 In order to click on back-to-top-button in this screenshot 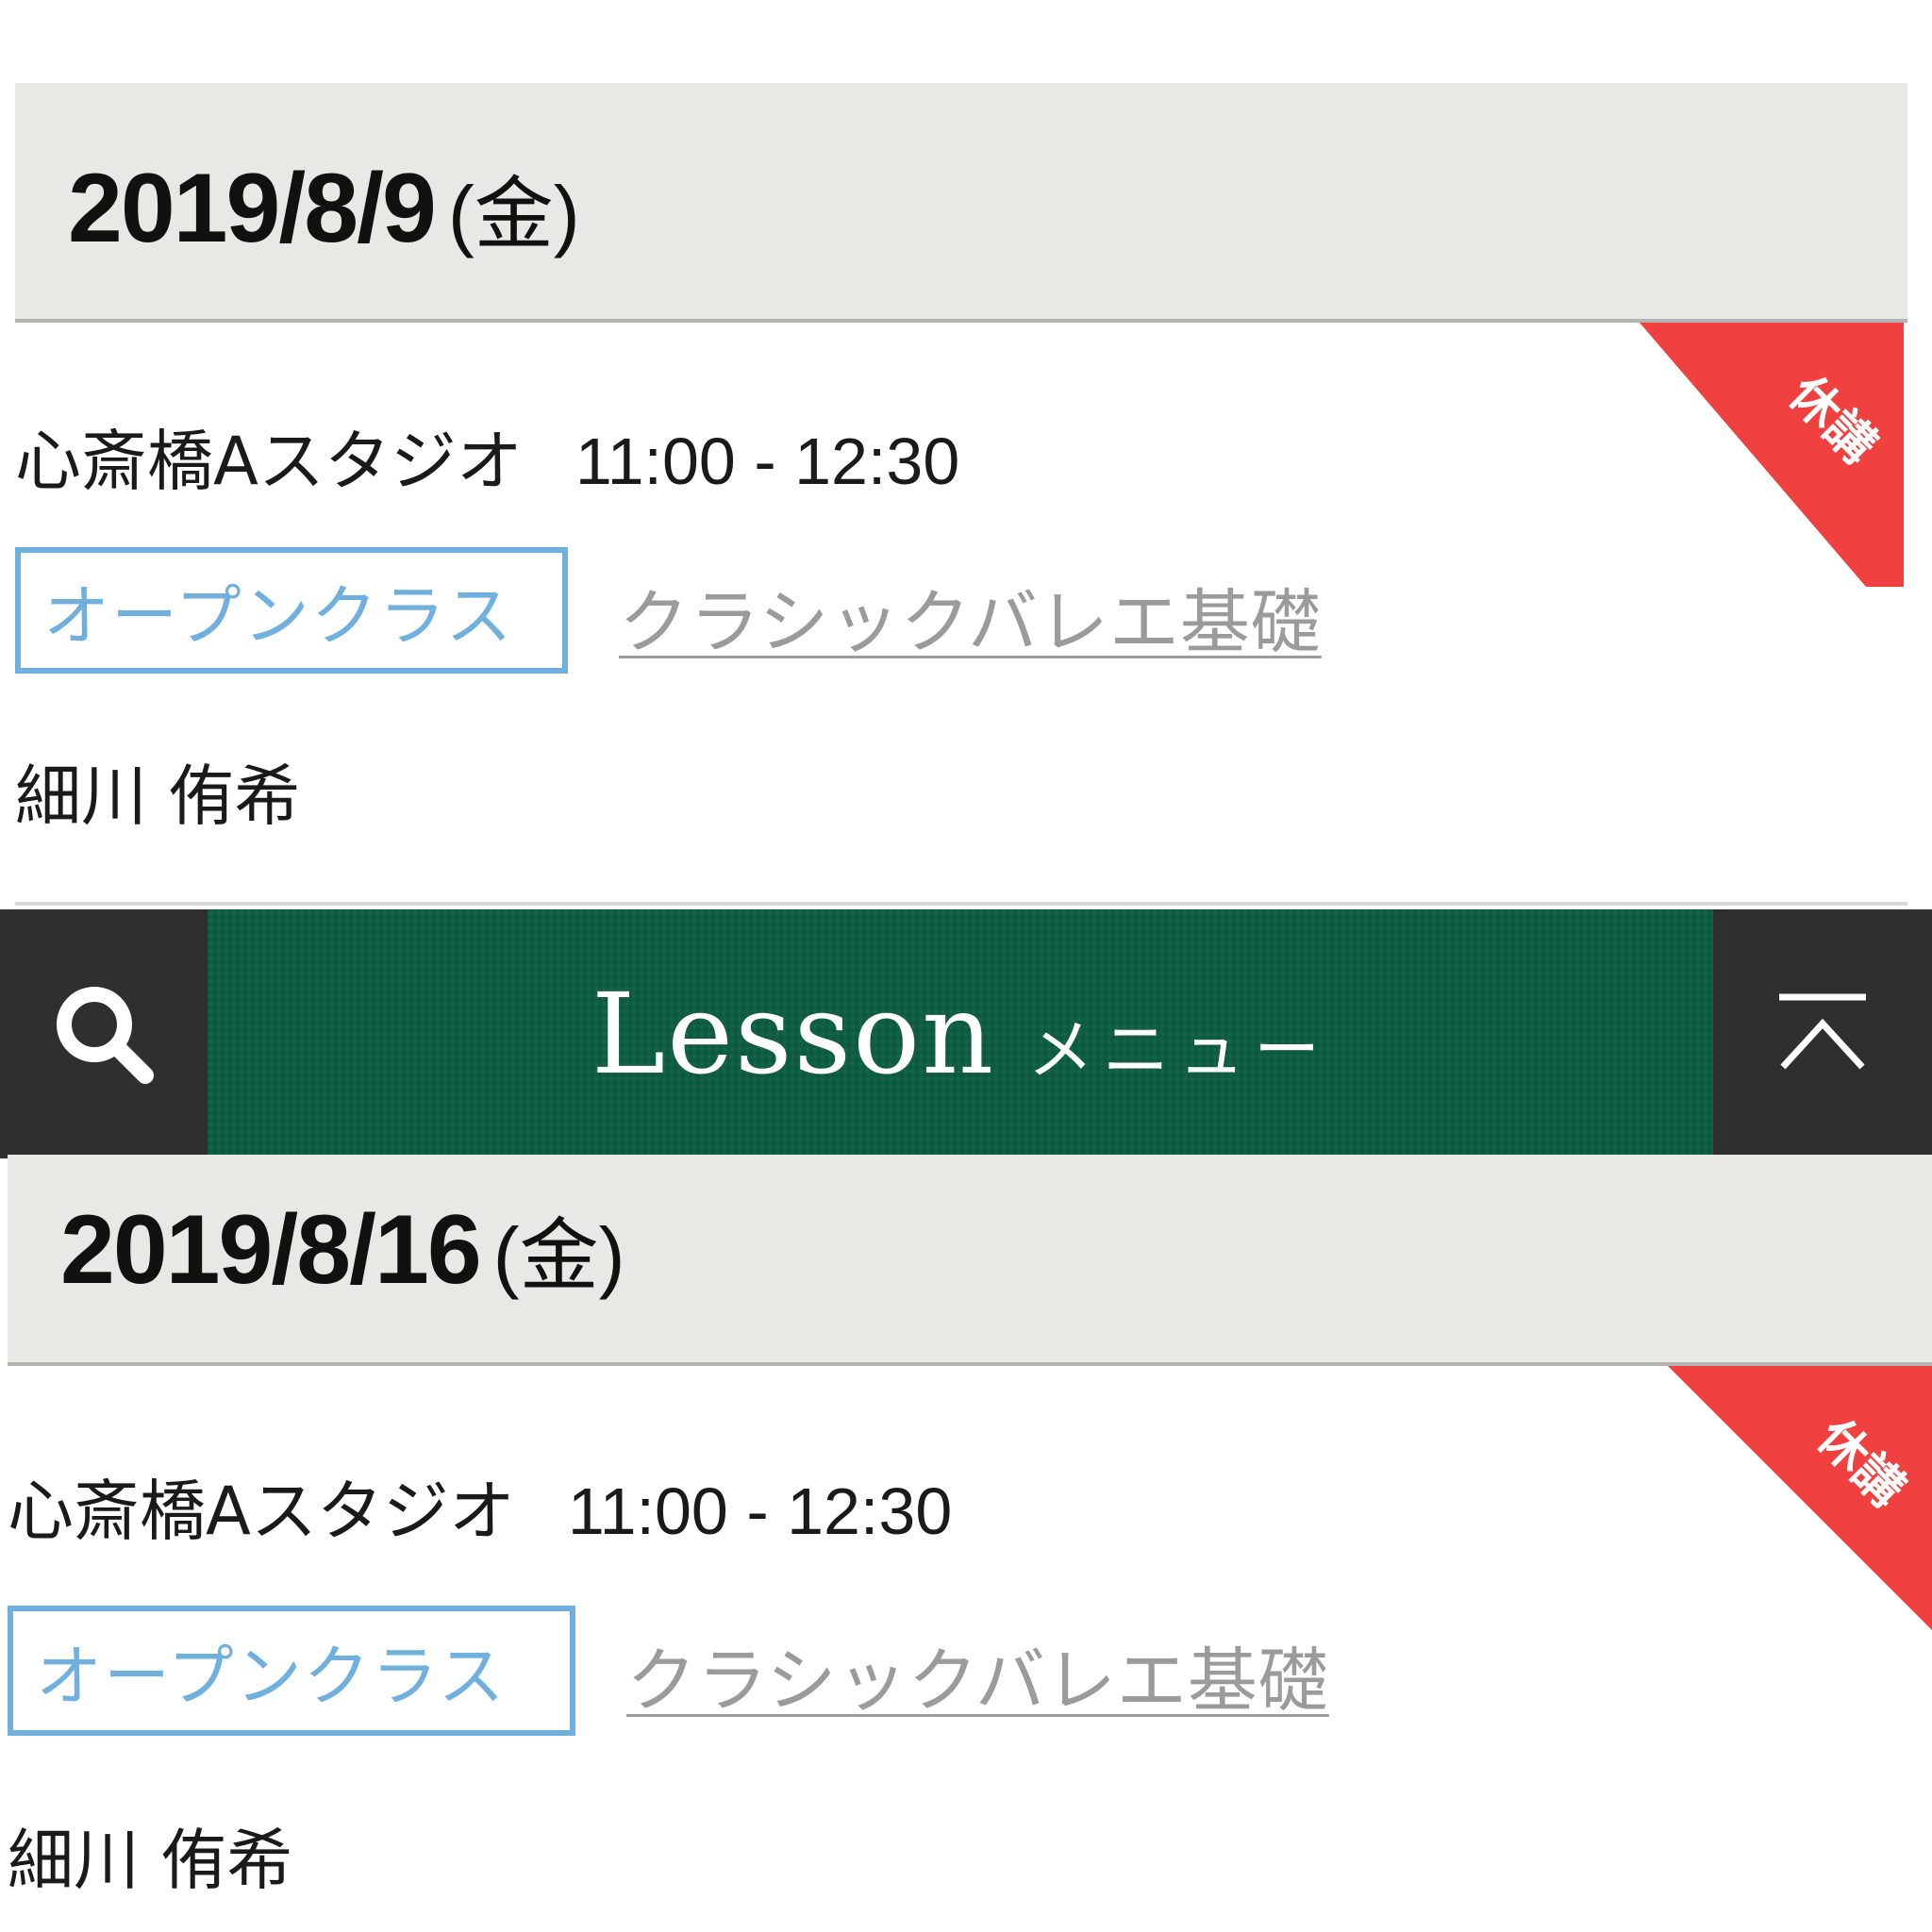, I will do `click(1822, 1033)`.